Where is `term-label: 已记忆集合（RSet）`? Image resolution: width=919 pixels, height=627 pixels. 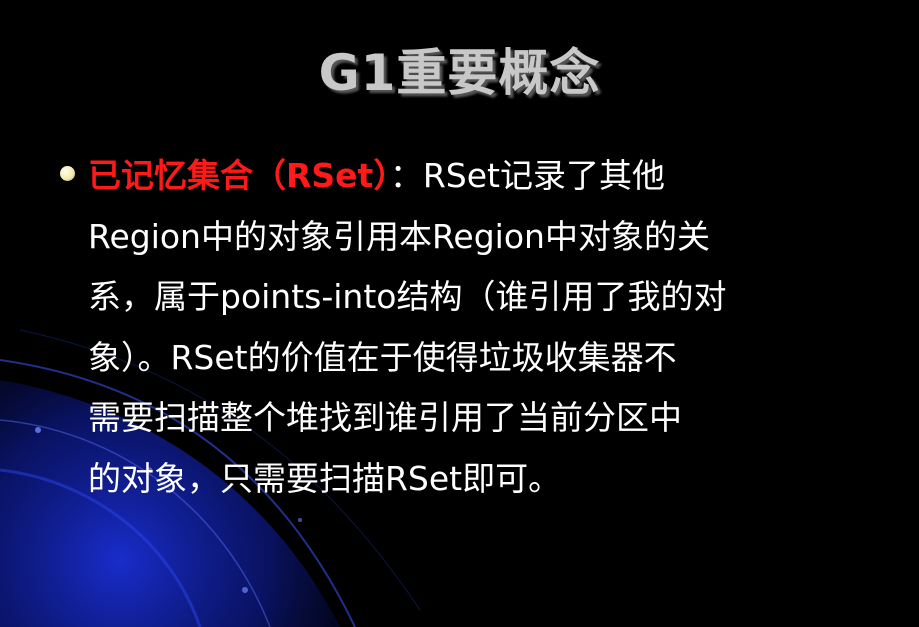 term-label: 已记忆集合（RSet） is located at coordinates (239, 175).